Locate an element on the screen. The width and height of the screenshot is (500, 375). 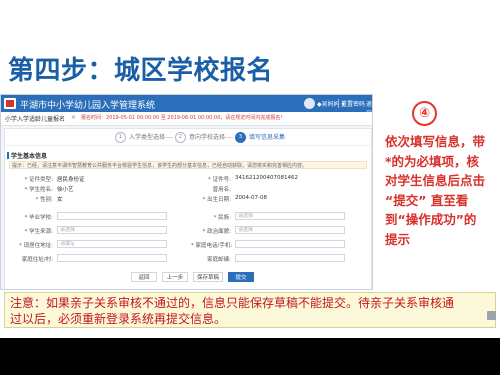
tab-enrollment: 小学入学适龄儿童报名 is located at coordinates (35, 118).